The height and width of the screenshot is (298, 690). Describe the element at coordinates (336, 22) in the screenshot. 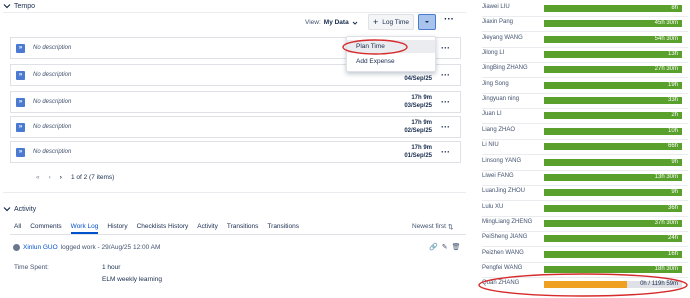

I see `view-value: My Data` at that location.